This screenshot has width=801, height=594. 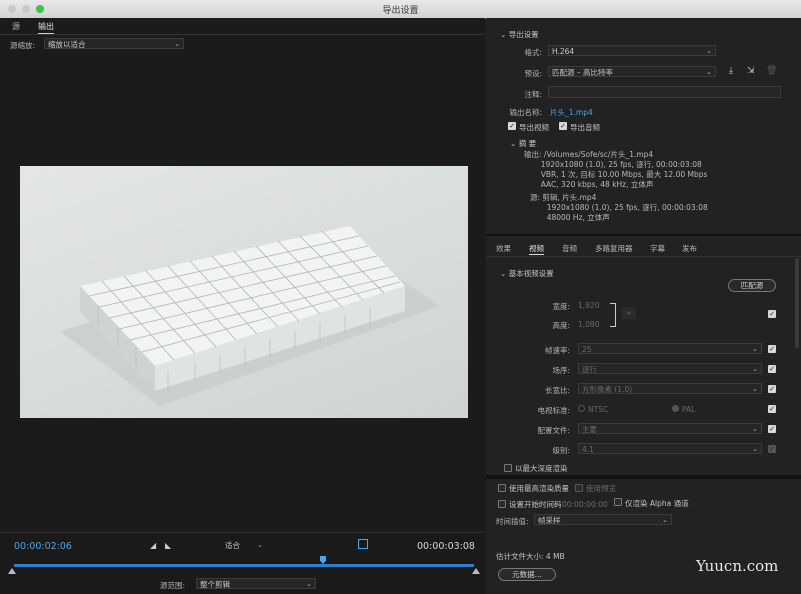 What do you see at coordinates (588, 449) in the screenshot?
I see `level-value: 4.1` at bounding box center [588, 449].